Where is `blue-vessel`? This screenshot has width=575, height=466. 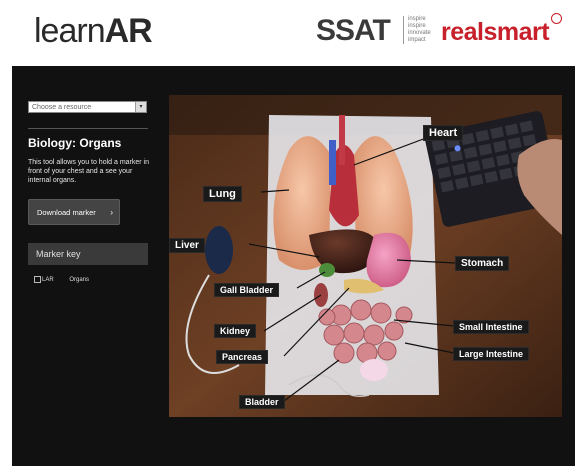
blue-vessel is located at coordinates (332, 162).